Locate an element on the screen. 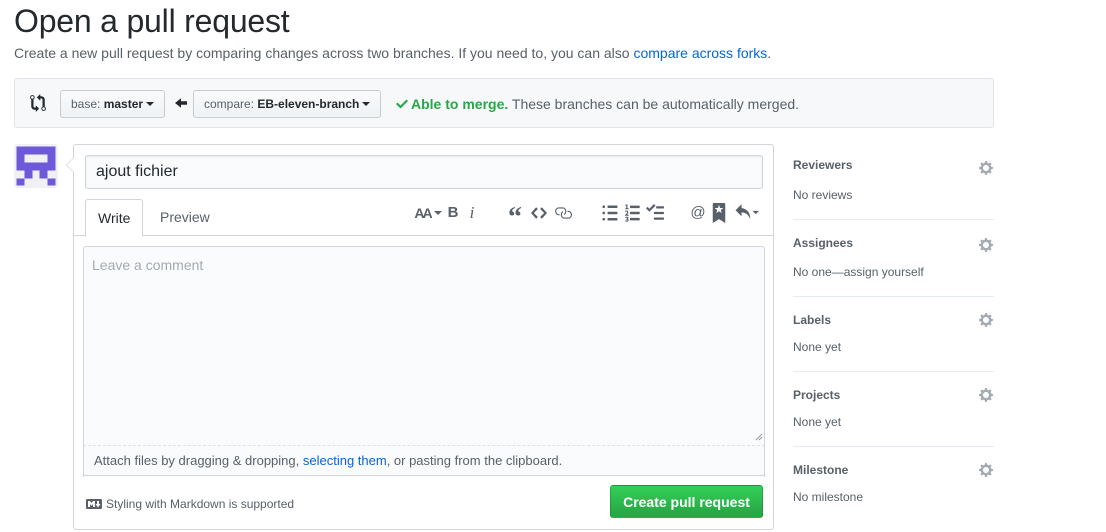 This screenshot has width=1106, height=532. sidebar-section-milestone: Milestone No milestone is located at coordinates (893, 482).